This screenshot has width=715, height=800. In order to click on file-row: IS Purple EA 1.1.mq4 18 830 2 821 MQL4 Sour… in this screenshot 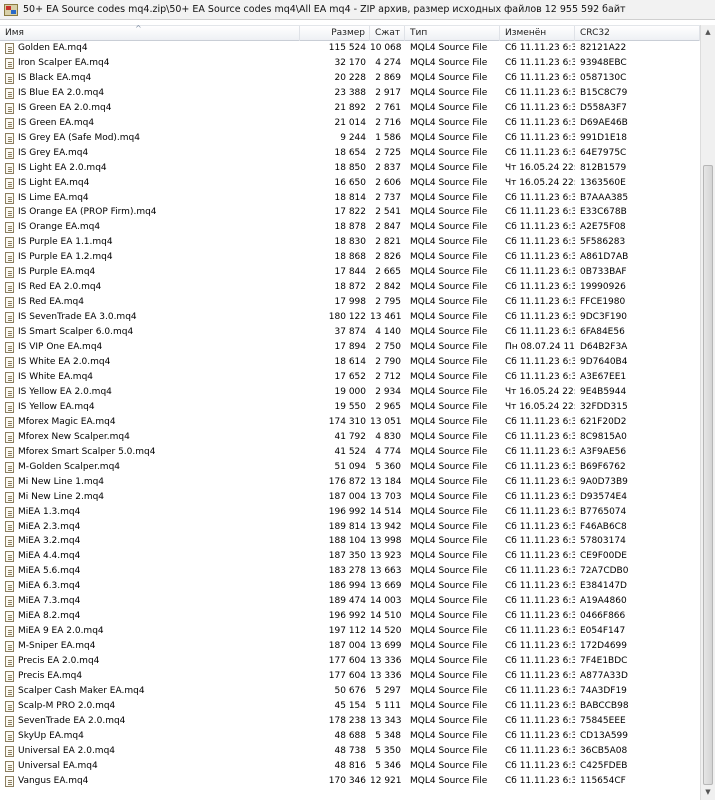, I will do `click(350, 242)`.